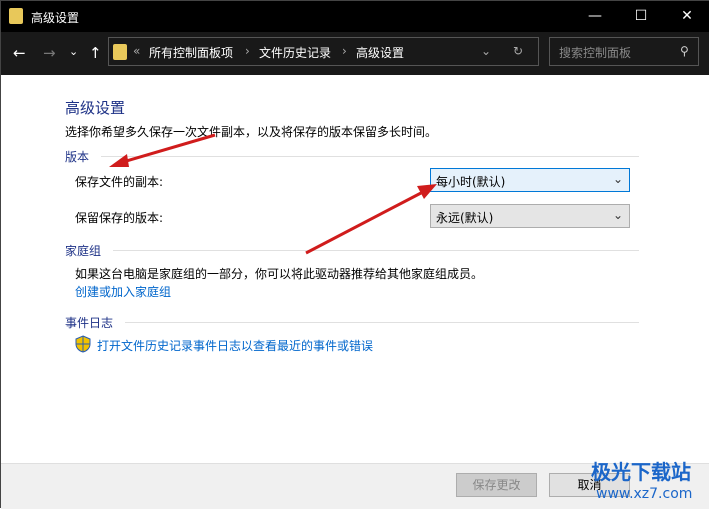 This screenshot has width=709, height=509. Describe the element at coordinates (19, 53) in the screenshot. I see `back-button: ←` at that location.